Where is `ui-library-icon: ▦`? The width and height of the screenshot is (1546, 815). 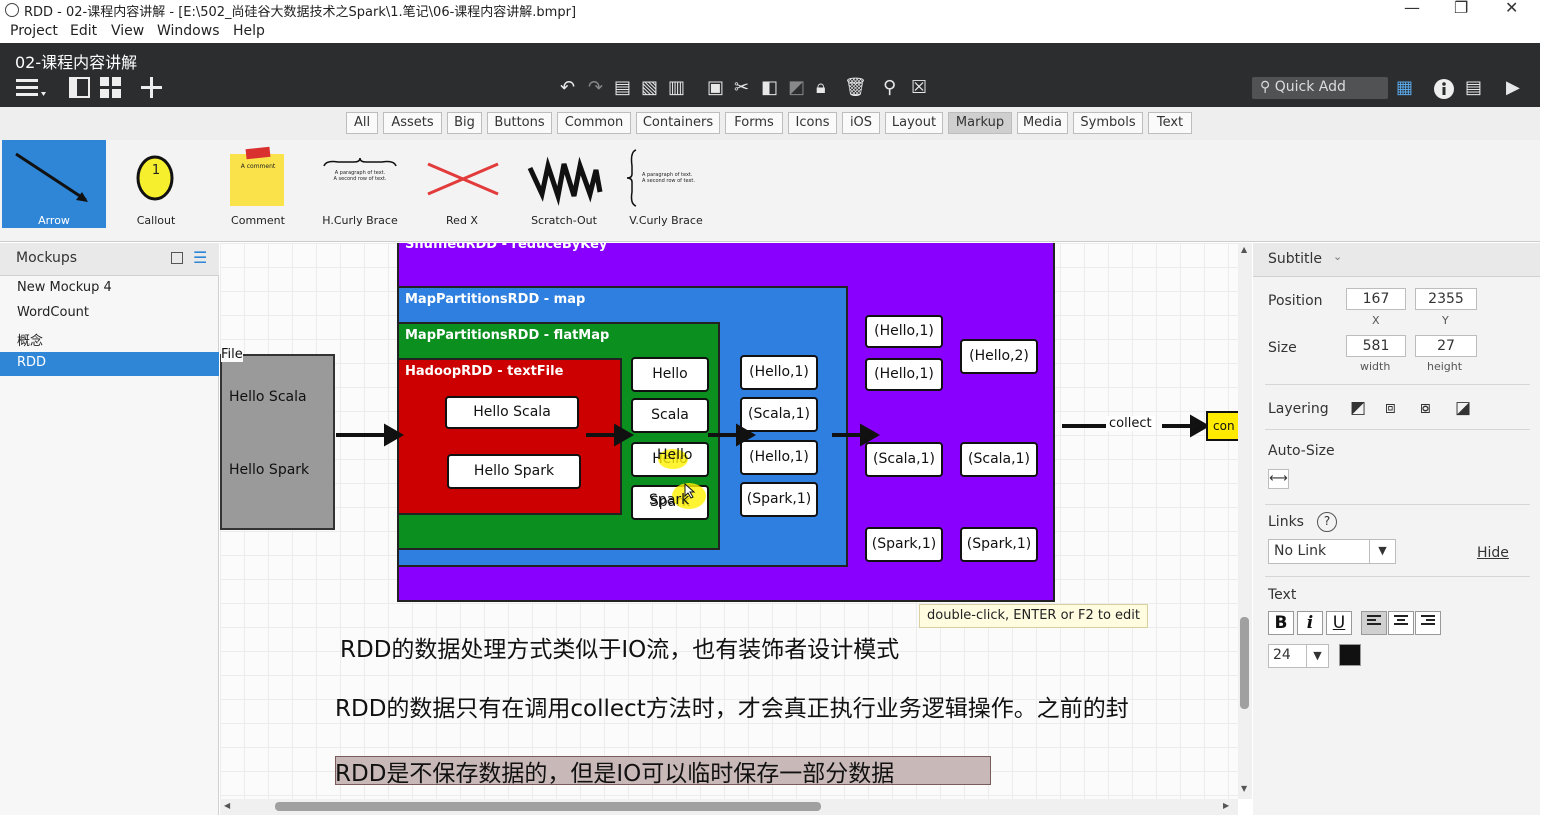
ui-library-icon: ▦ is located at coordinates (1404, 88).